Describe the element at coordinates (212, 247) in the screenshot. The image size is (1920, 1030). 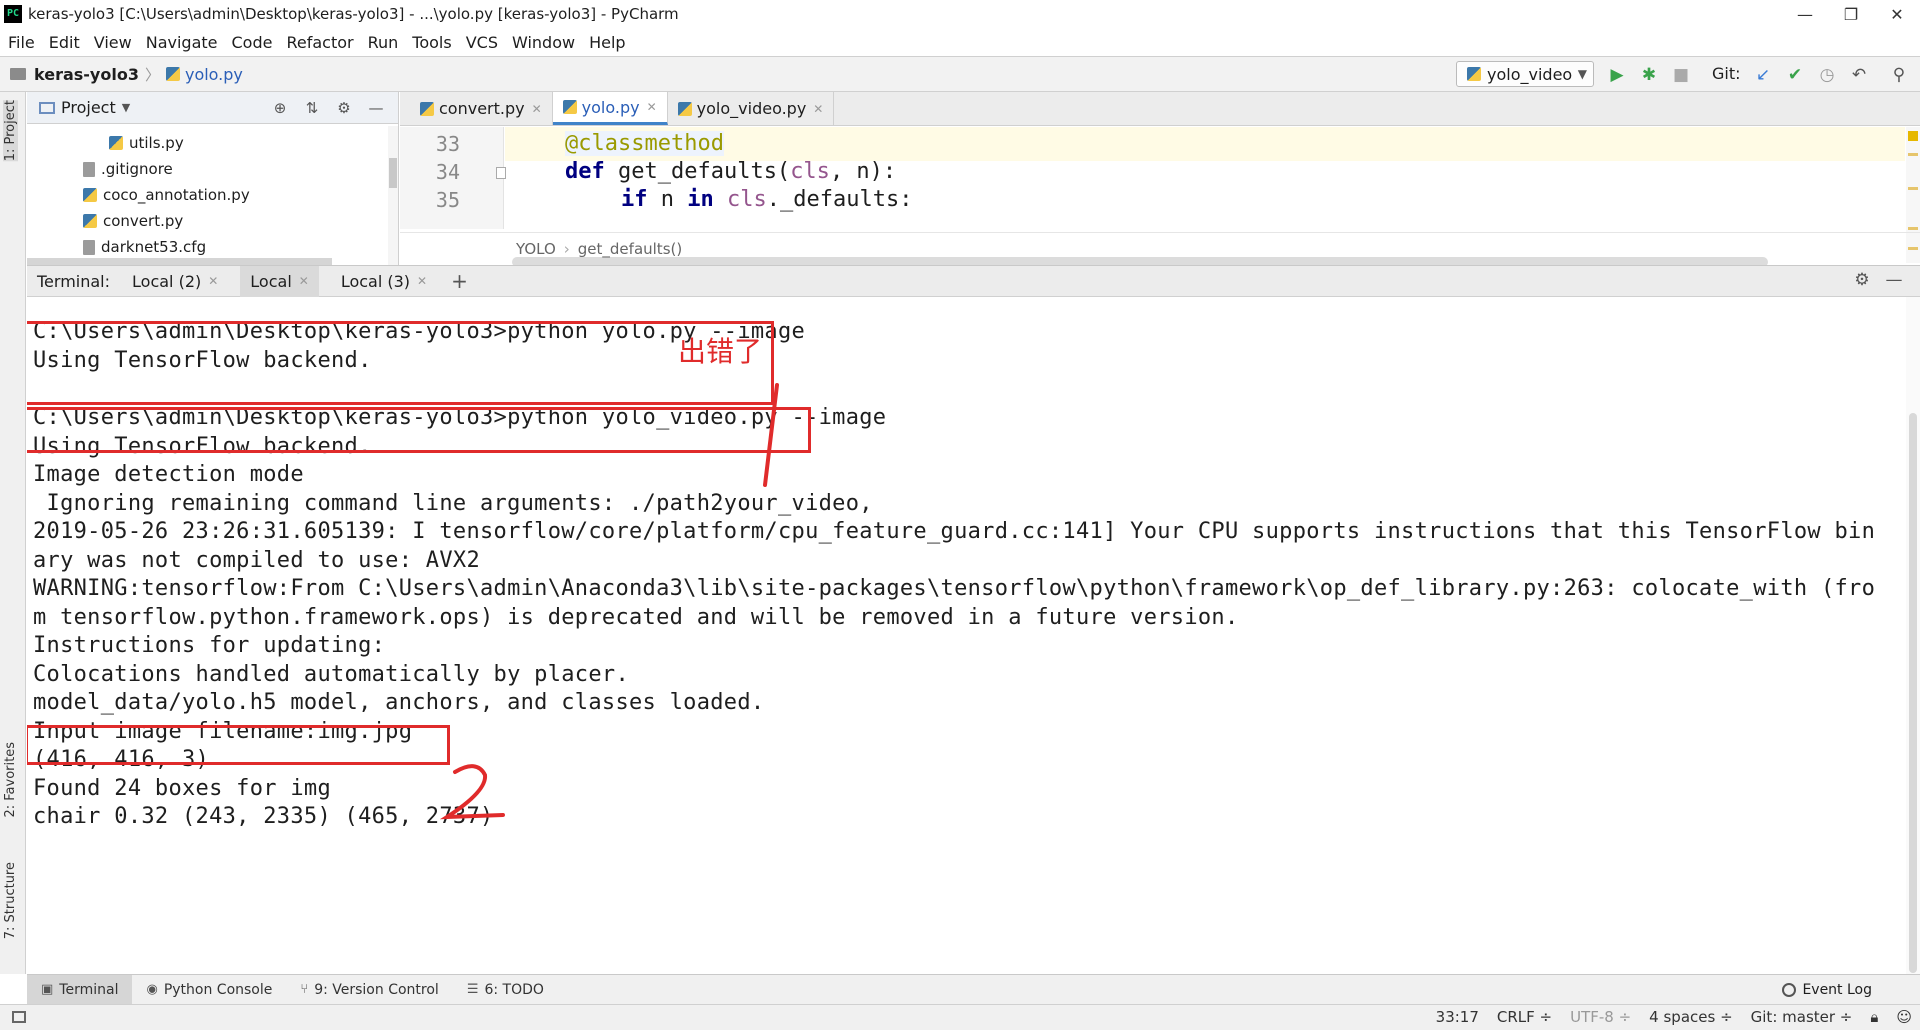
I see `tree-item-darknet53: darknet53.cfg` at that location.